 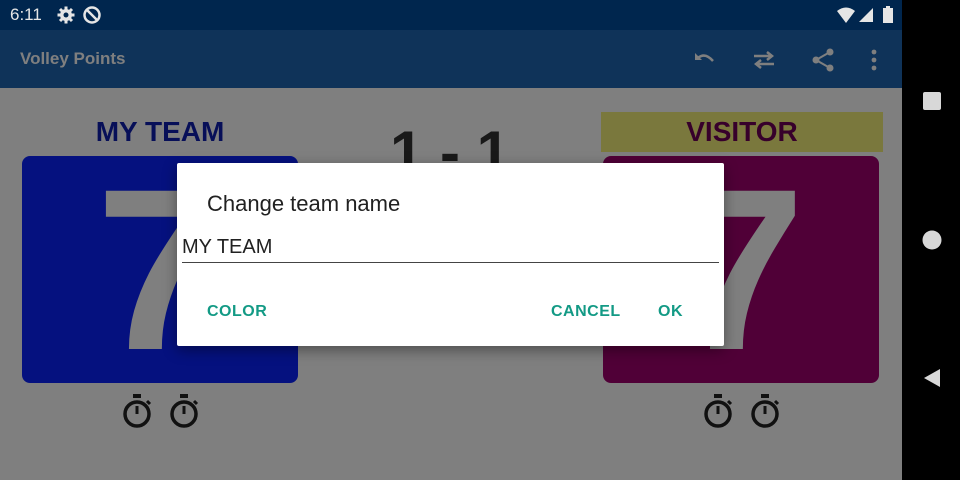 I want to click on back-icon, so click(x=932, y=378).